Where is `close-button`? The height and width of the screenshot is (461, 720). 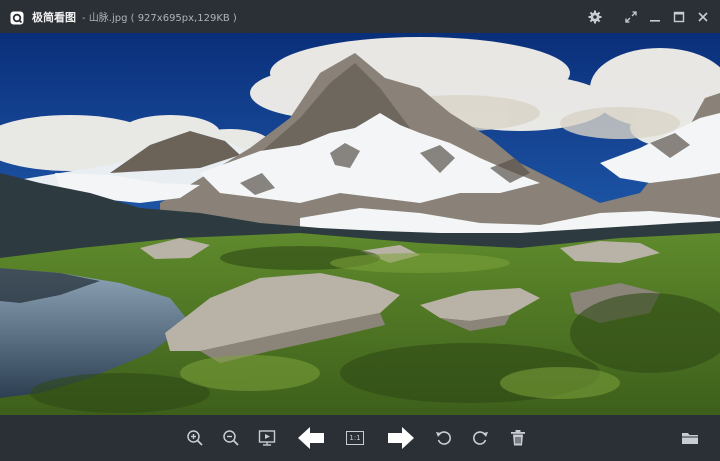 close-button is located at coordinates (703, 17).